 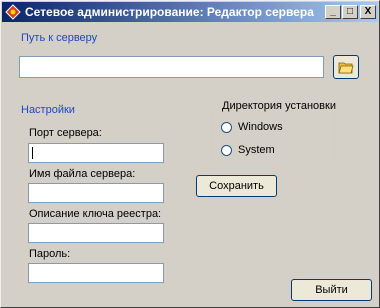 I want to click on text-caret, so click(x=32, y=153).